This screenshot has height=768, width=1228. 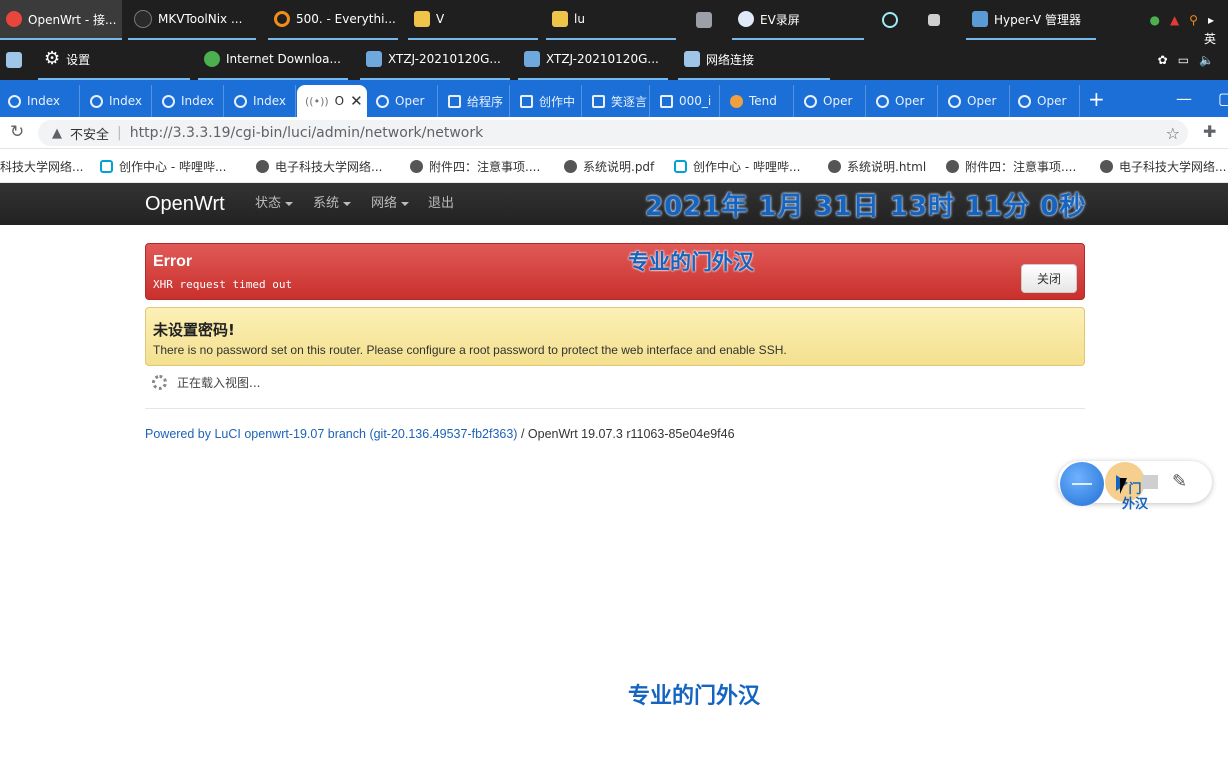 What do you see at coordinates (332, 101) in the screenshot?
I see `tab-openwrt-active: ((•)) O ✕` at bounding box center [332, 101].